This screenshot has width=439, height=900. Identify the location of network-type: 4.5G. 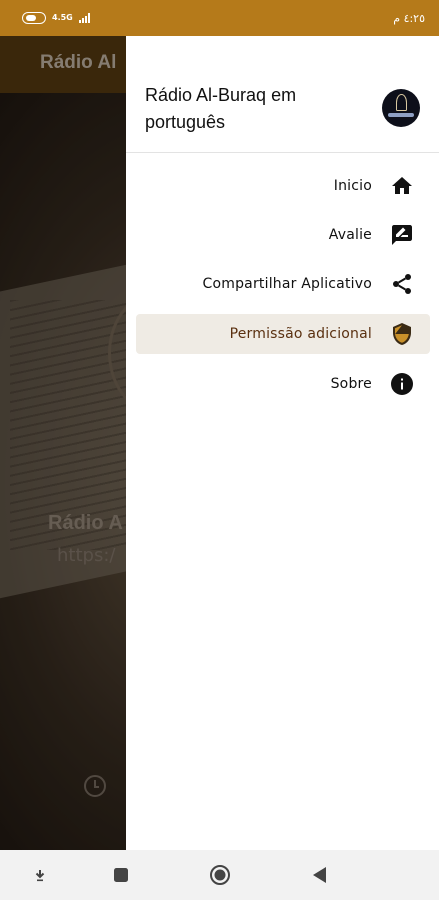
(62, 17).